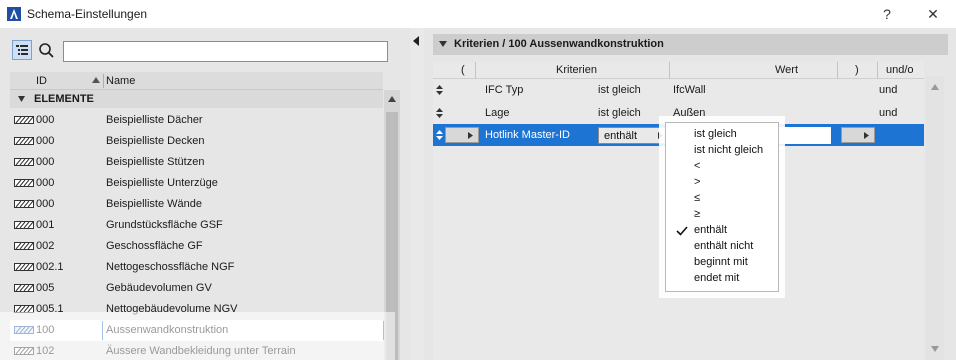  Describe the element at coordinates (462, 135) in the screenshot. I see `open-paren-select` at that location.